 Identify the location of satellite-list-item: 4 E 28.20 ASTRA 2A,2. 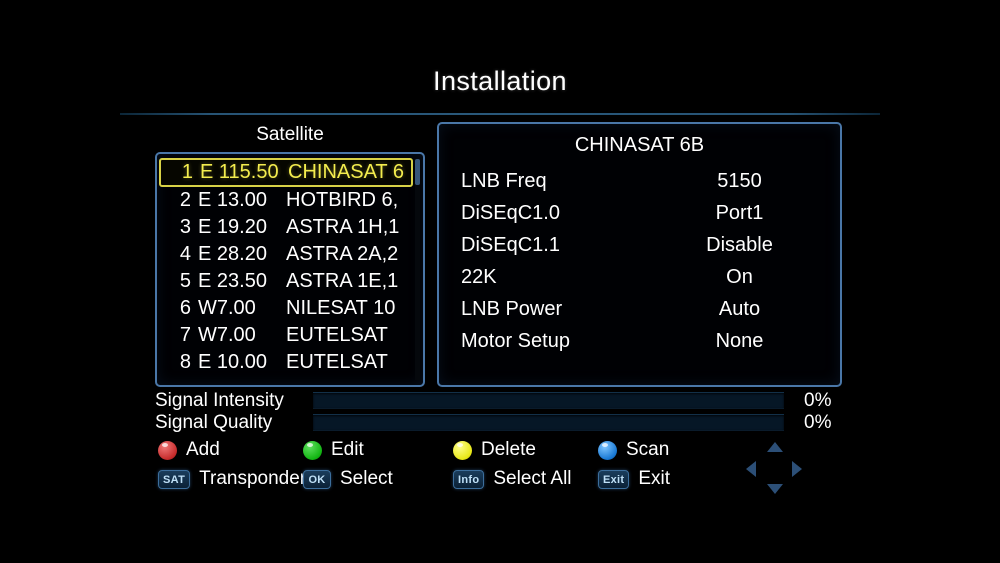
(286, 254).